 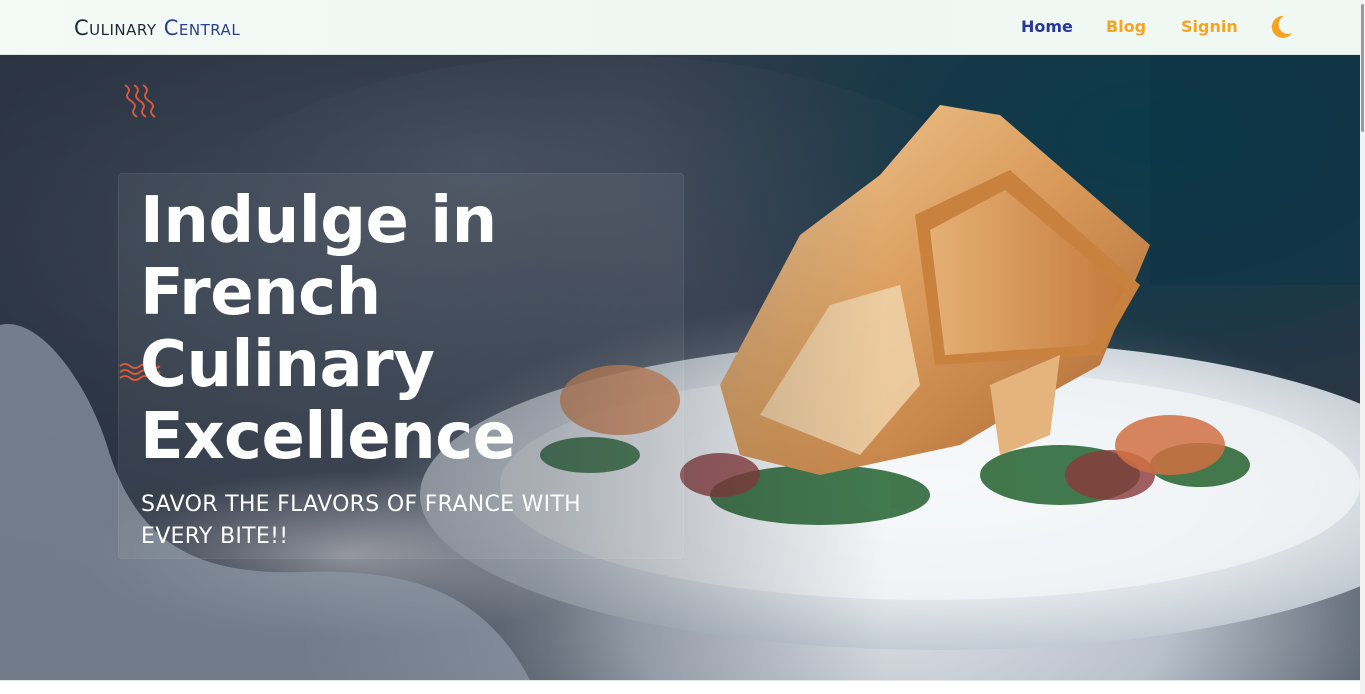 I want to click on nav-link-blog: Blog, so click(x=1126, y=27).